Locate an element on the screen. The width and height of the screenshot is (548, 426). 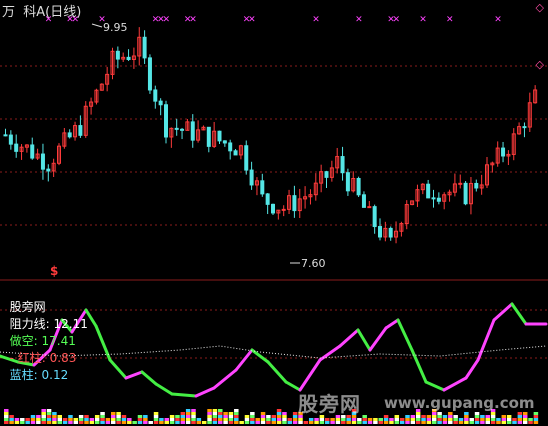
diamond-mid-icon: ◇ is located at coordinates (540, 64).